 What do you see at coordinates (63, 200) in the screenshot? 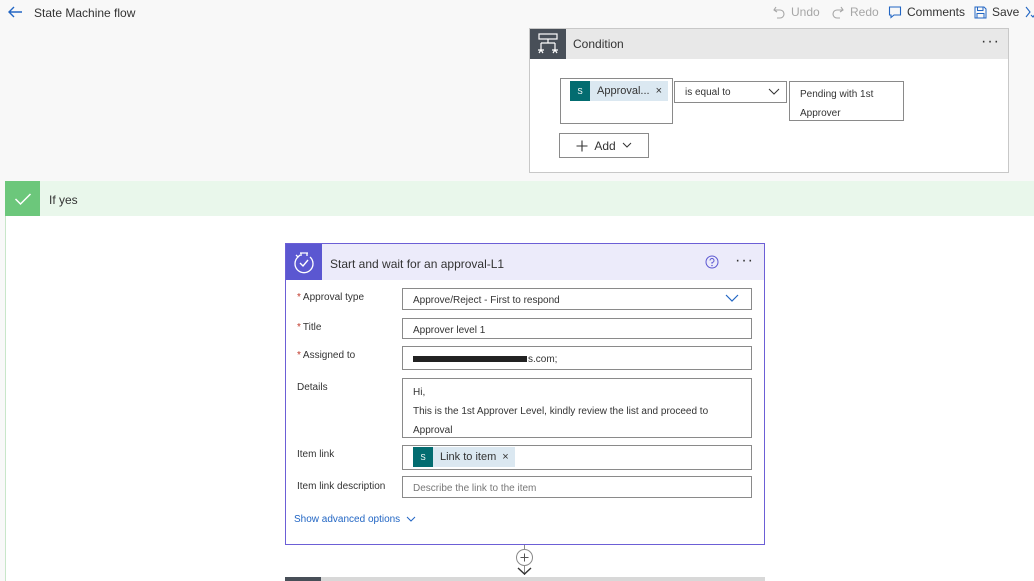
I see `if-yes-label: If yes` at bounding box center [63, 200].